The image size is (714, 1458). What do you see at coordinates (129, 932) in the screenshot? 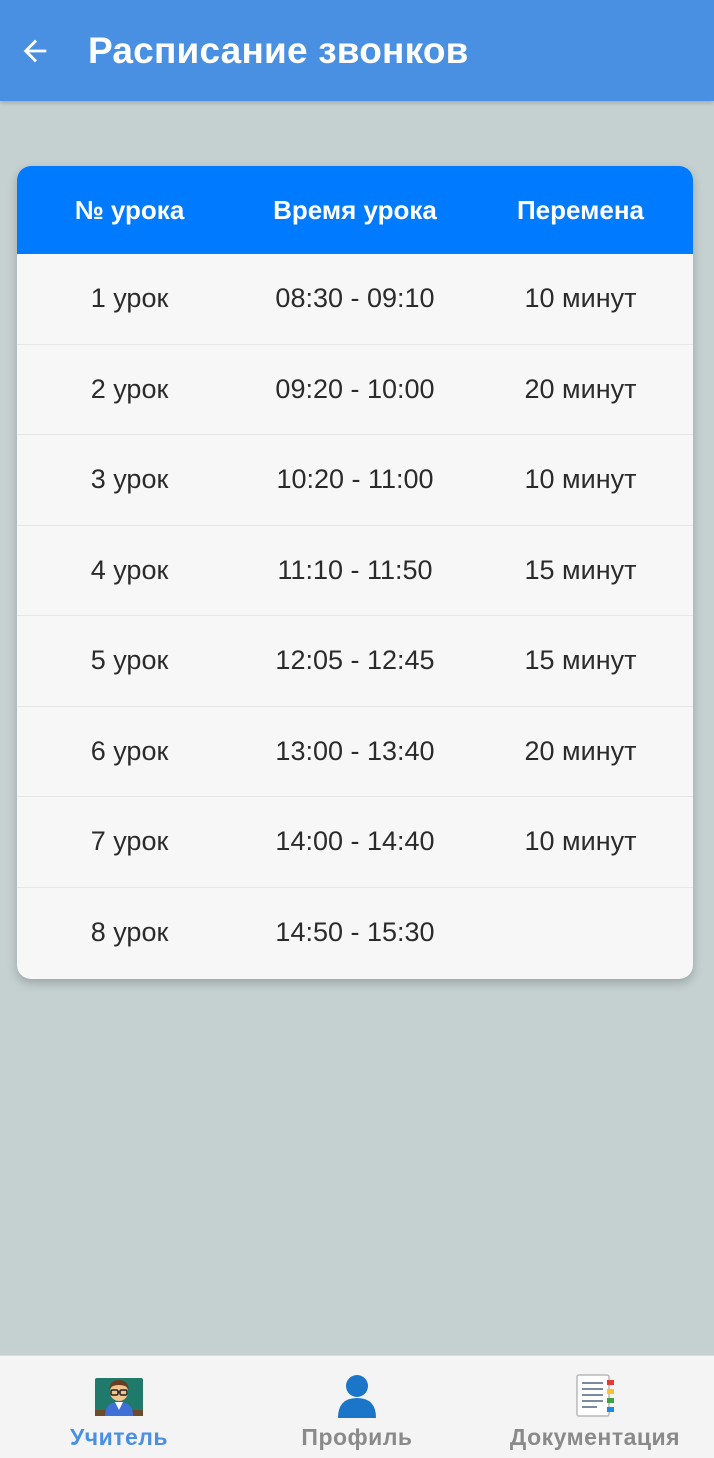
I see `lesson-number: 8 урок` at bounding box center [129, 932].